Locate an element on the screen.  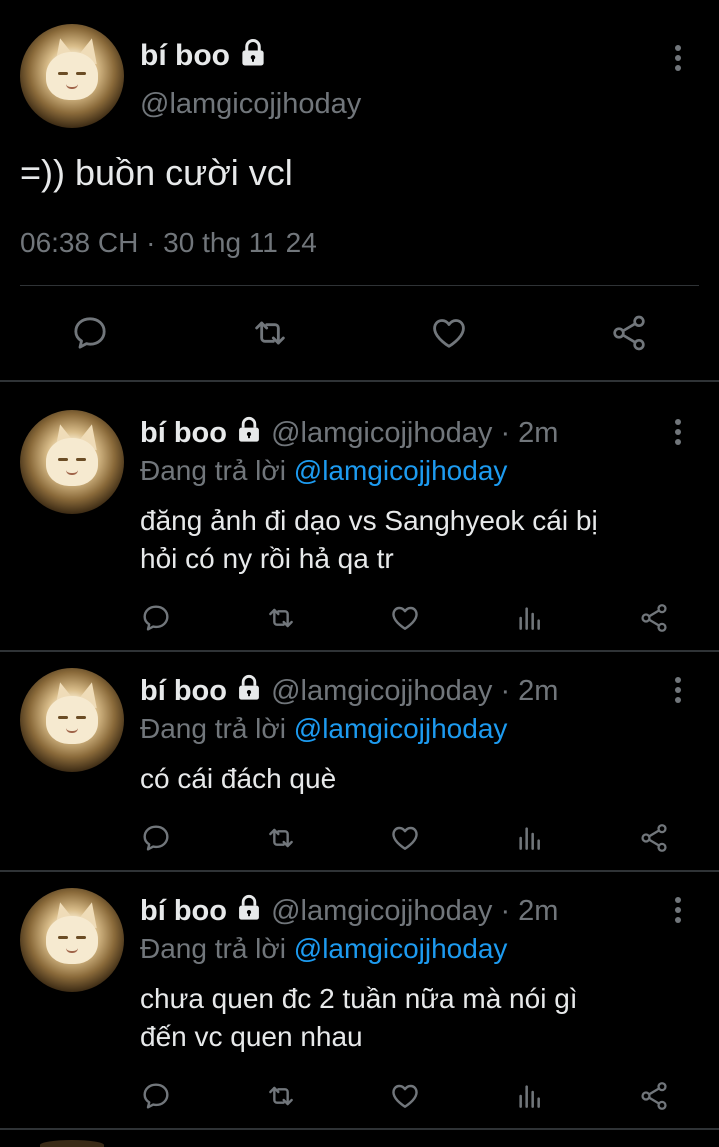
tweet-text-line: đến vc quen nhau is located at coordinates (251, 1036).